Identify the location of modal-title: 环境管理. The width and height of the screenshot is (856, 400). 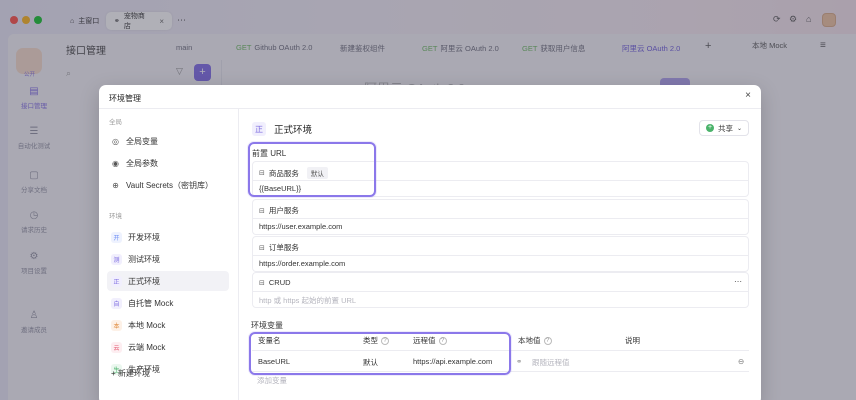
(125, 98).